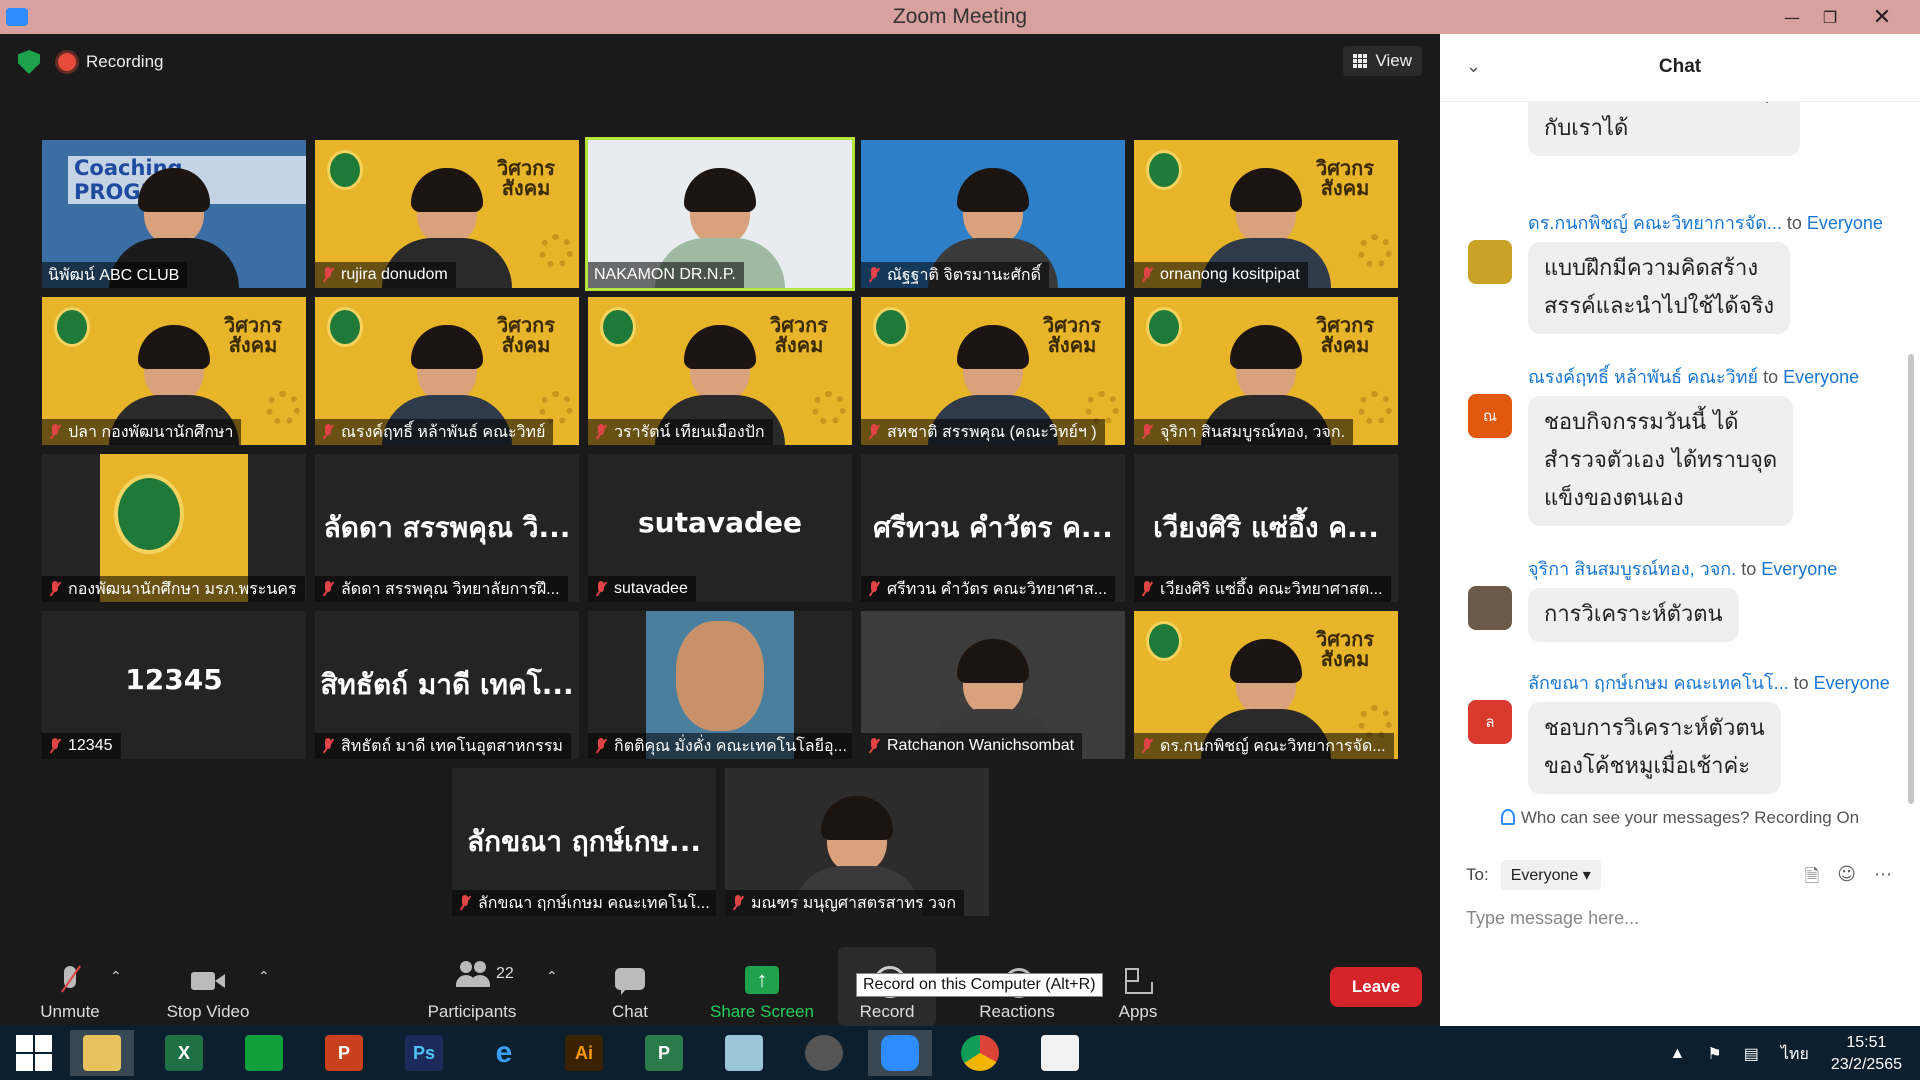 The width and height of the screenshot is (1920, 1080). I want to click on participant-tile: Ratchanon Wanichsombat, so click(993, 685).